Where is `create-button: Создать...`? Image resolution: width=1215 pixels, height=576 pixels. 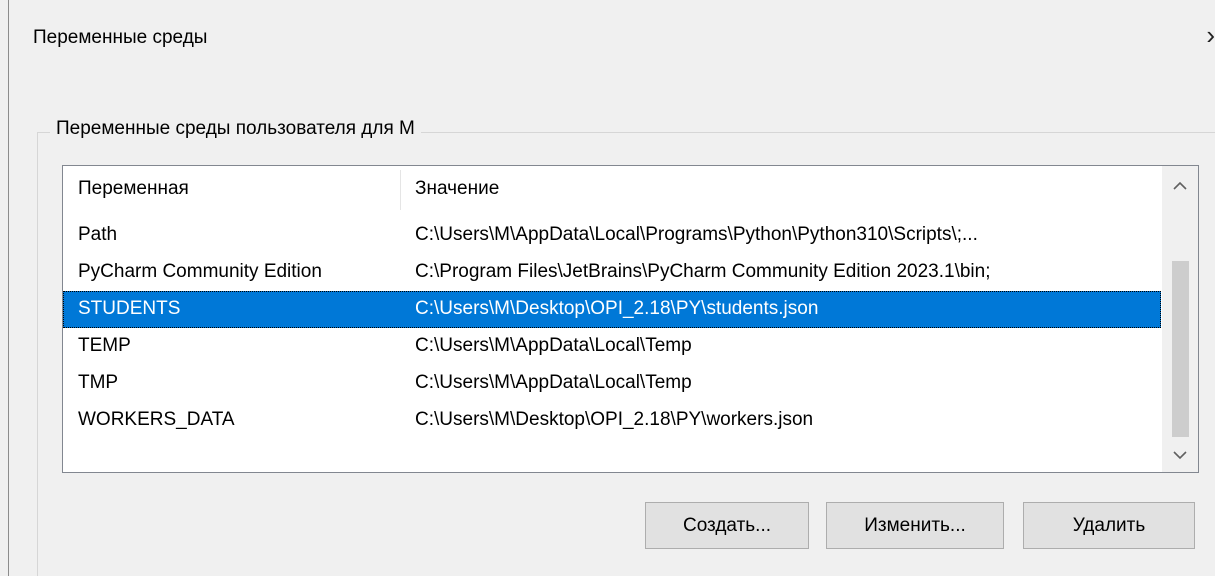 create-button: Создать... is located at coordinates (727, 525).